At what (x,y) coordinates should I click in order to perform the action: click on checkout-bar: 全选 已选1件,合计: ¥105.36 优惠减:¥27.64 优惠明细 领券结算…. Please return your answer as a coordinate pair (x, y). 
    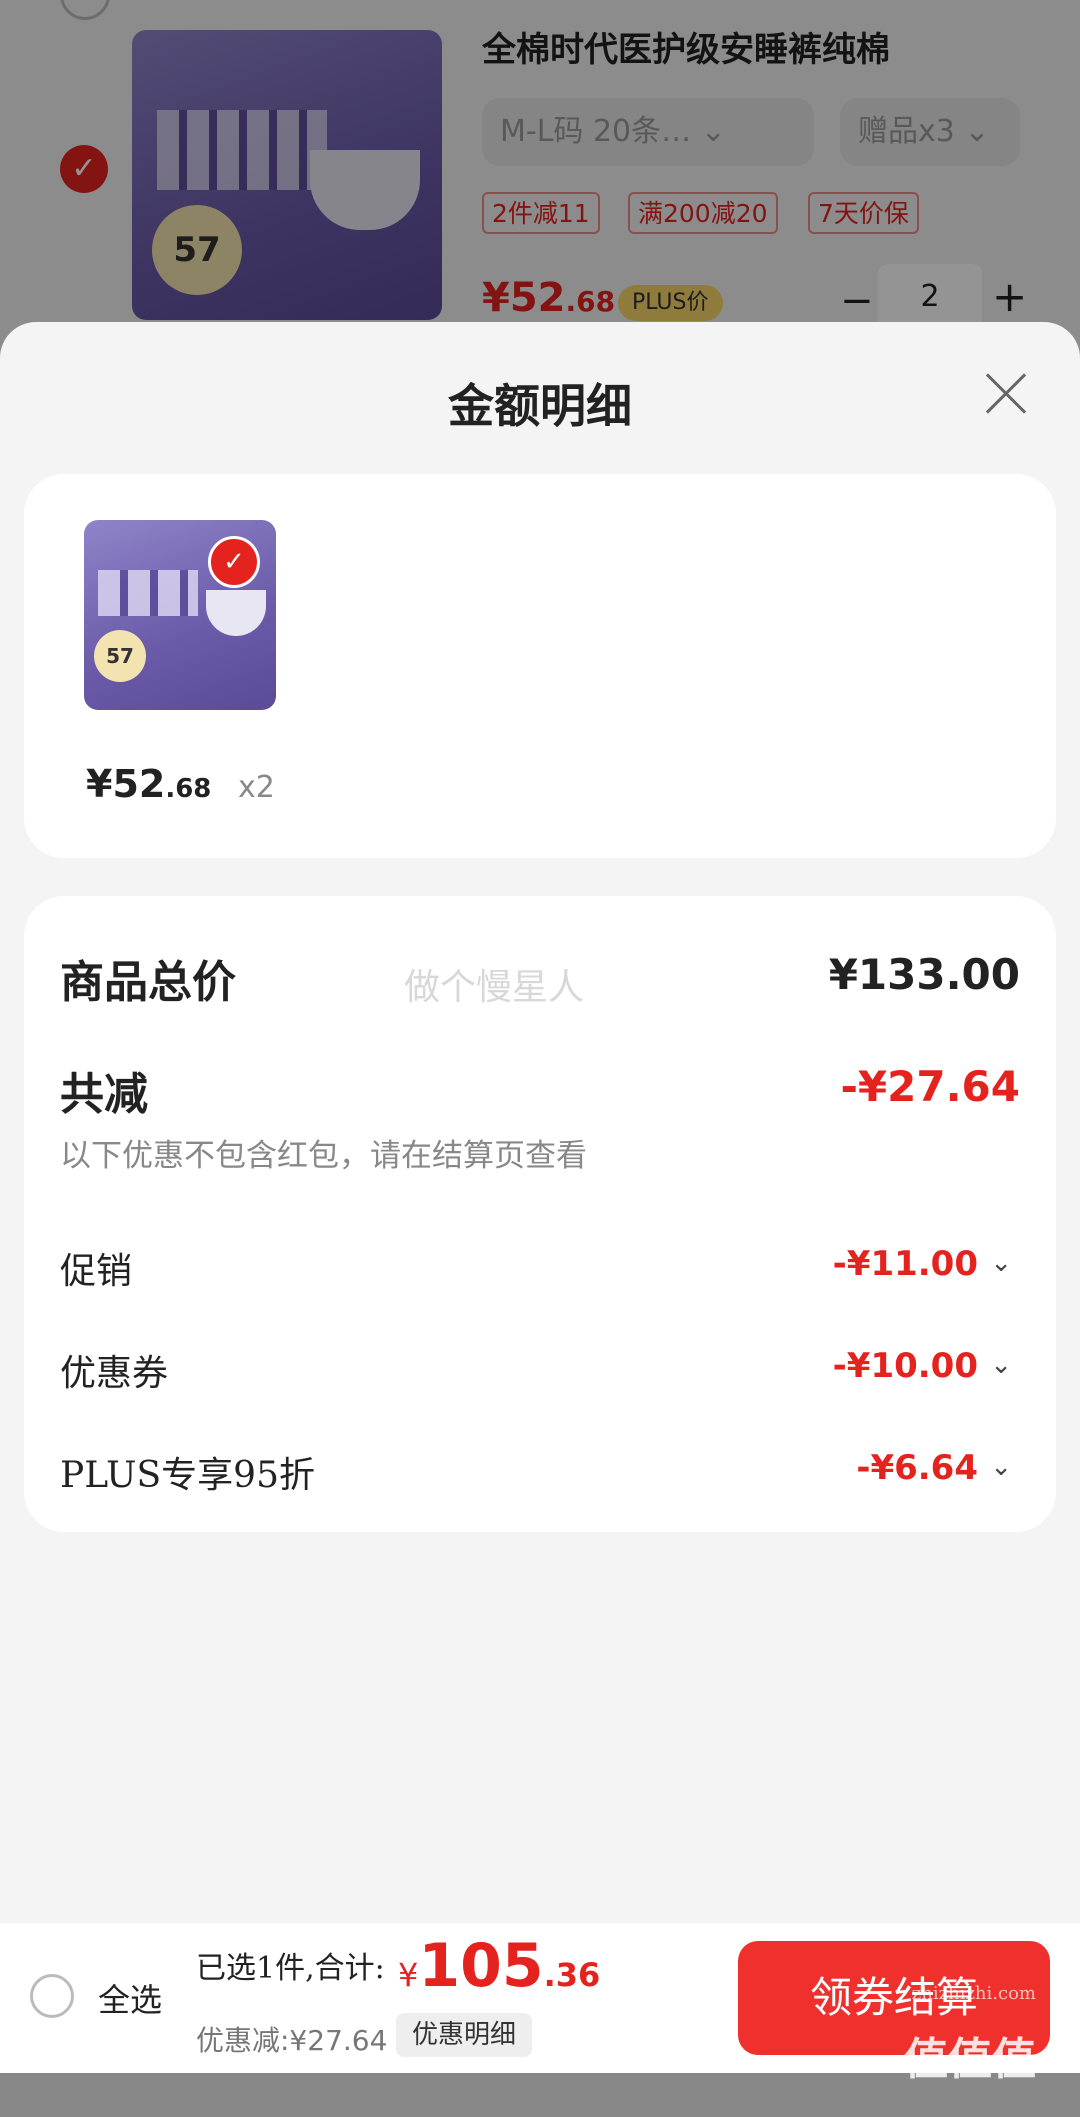
    Looking at the image, I should click on (540, 2004).